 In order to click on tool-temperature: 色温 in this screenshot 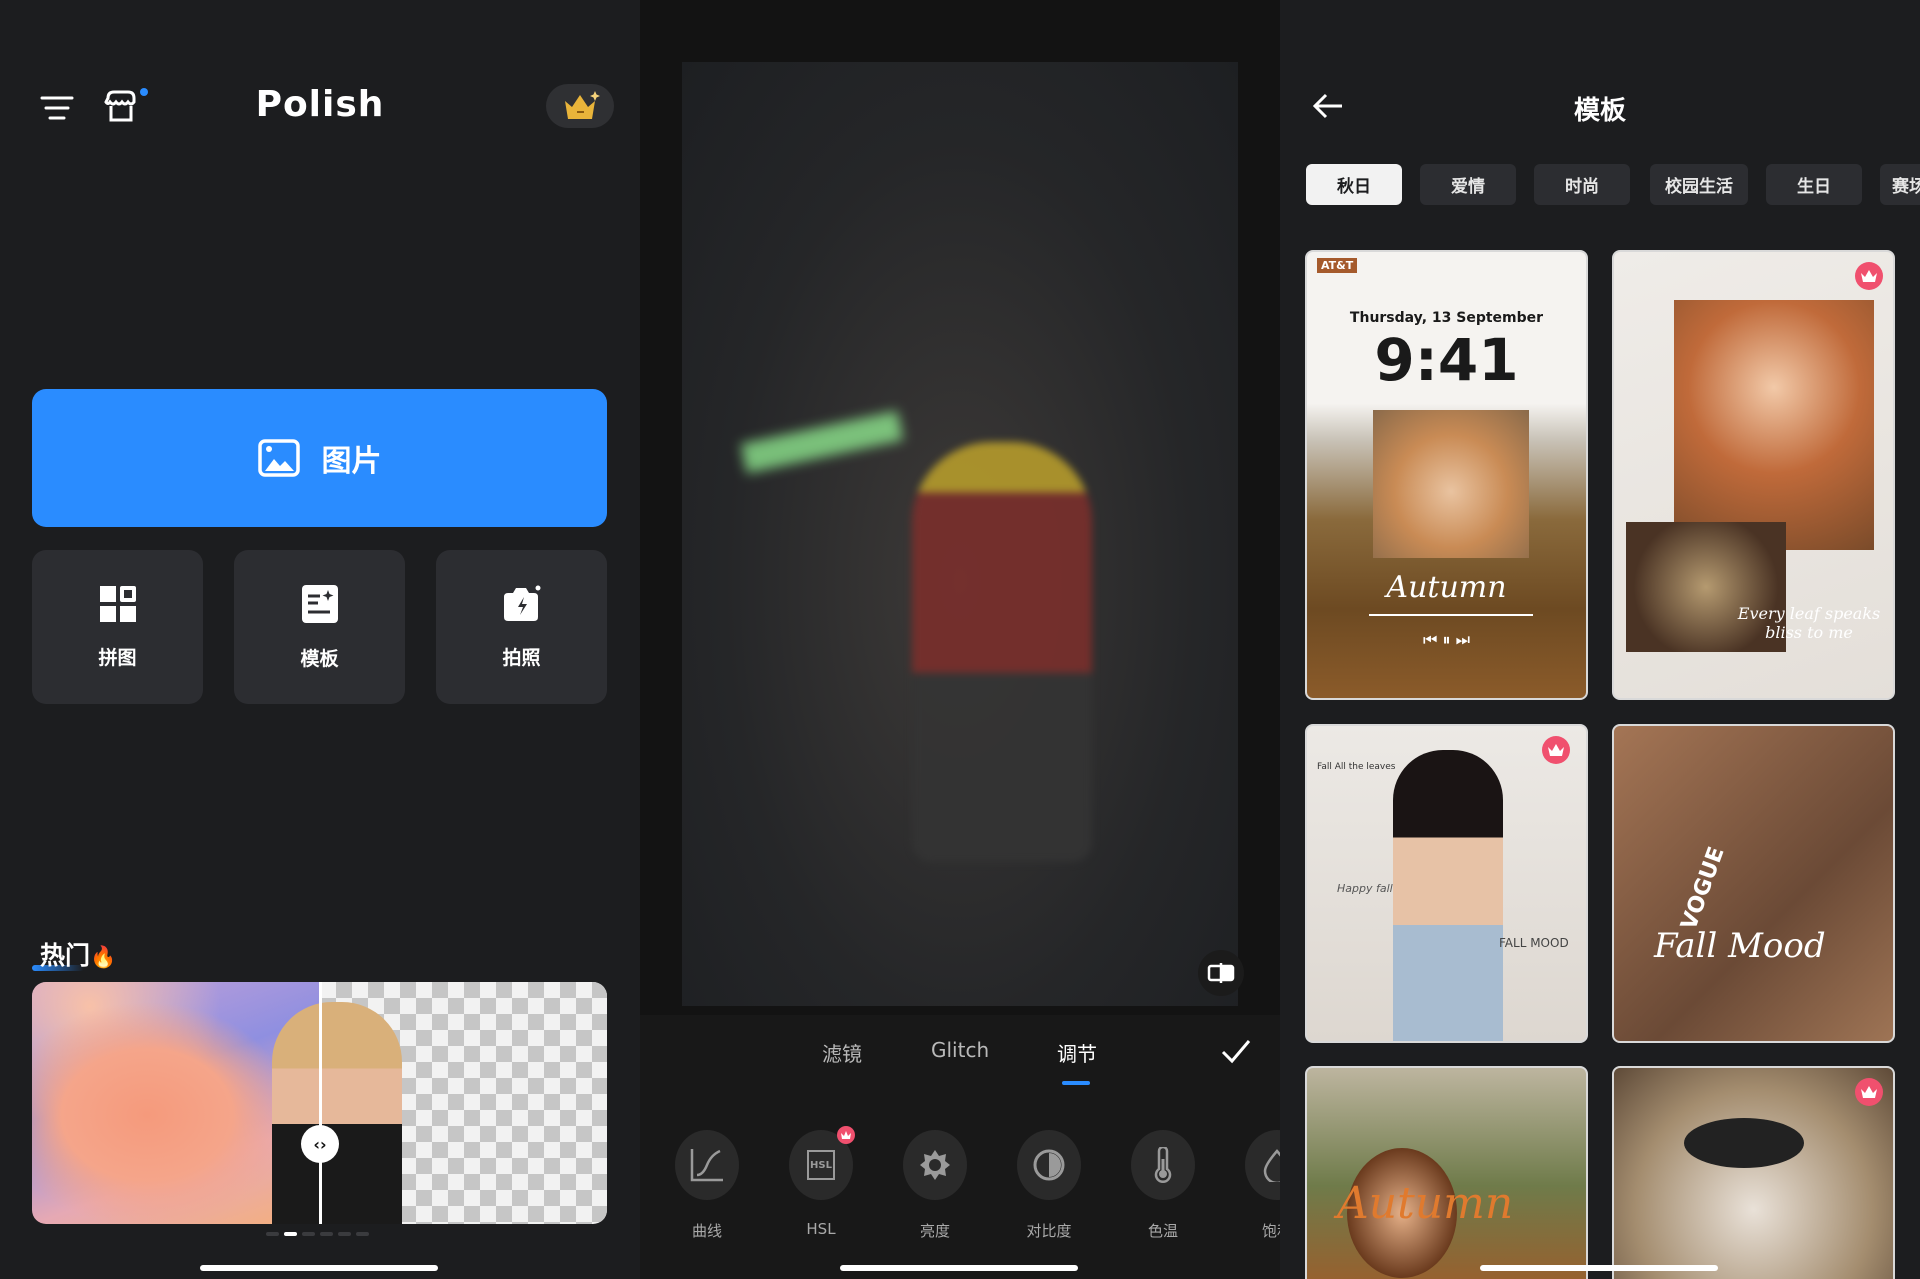, I will do `click(1163, 1185)`.